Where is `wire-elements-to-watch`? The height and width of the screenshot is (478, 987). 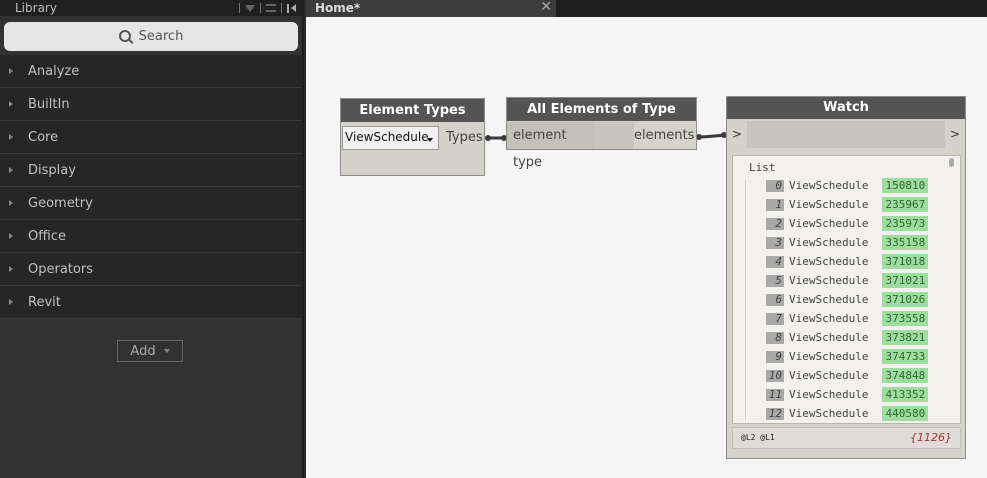 wire-elements-to-watch is located at coordinates (711, 136).